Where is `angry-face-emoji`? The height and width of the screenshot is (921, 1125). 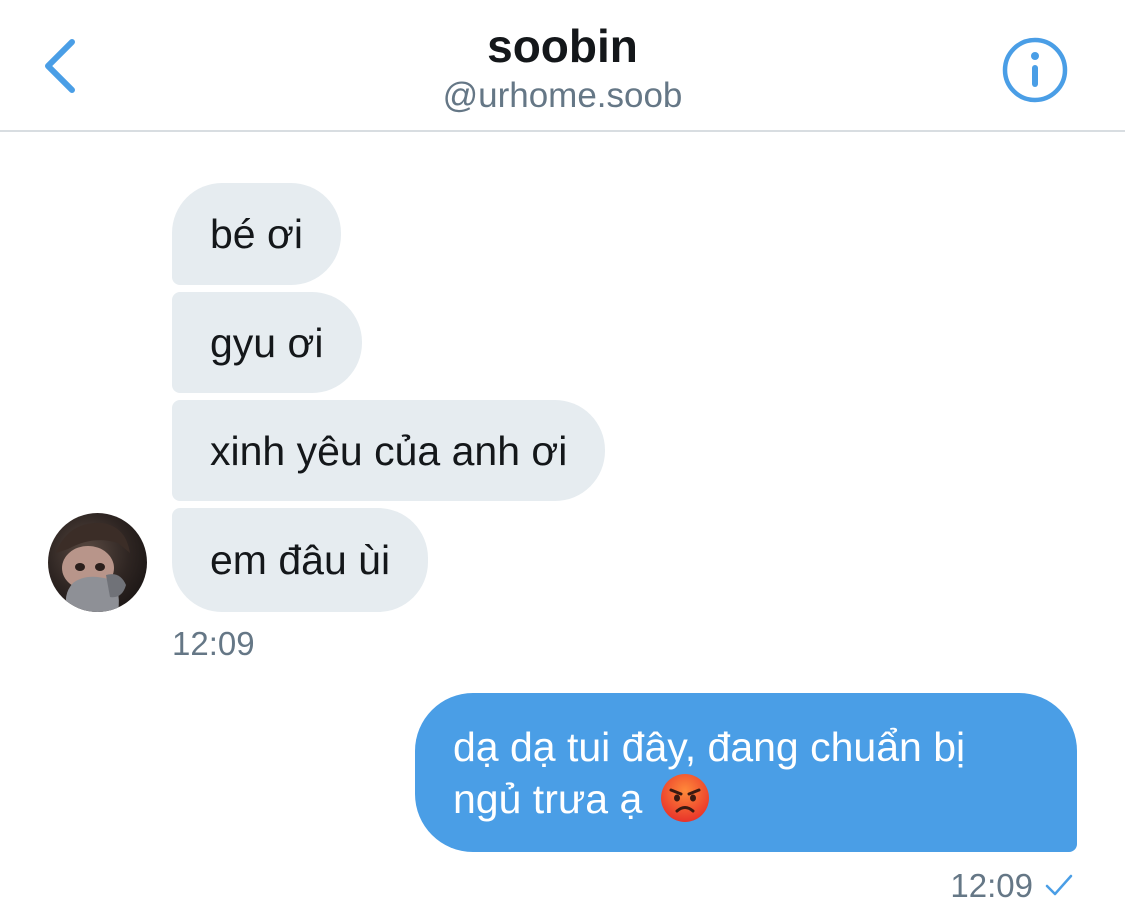
angry-face-emoji is located at coordinates (684, 798).